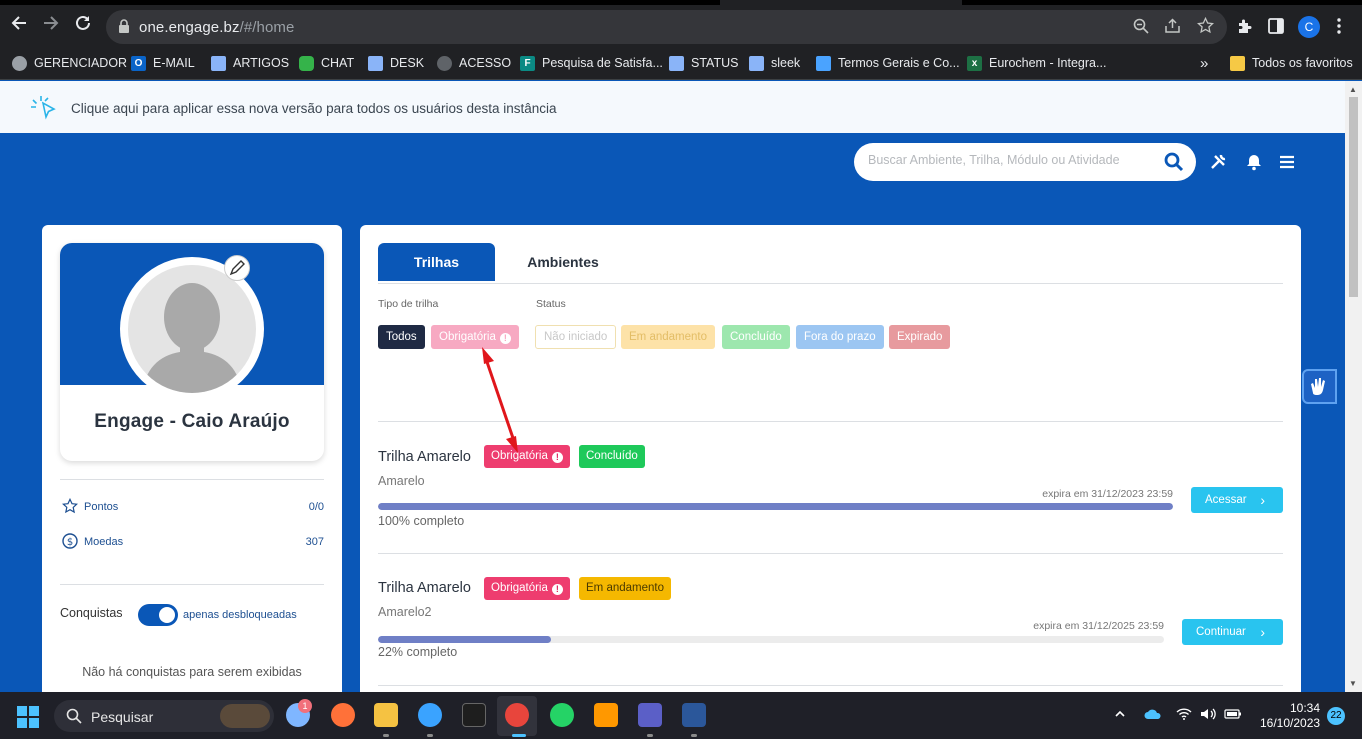  What do you see at coordinates (408, 304) in the screenshot?
I see `trail-type-label: Tipo de trilha` at bounding box center [408, 304].